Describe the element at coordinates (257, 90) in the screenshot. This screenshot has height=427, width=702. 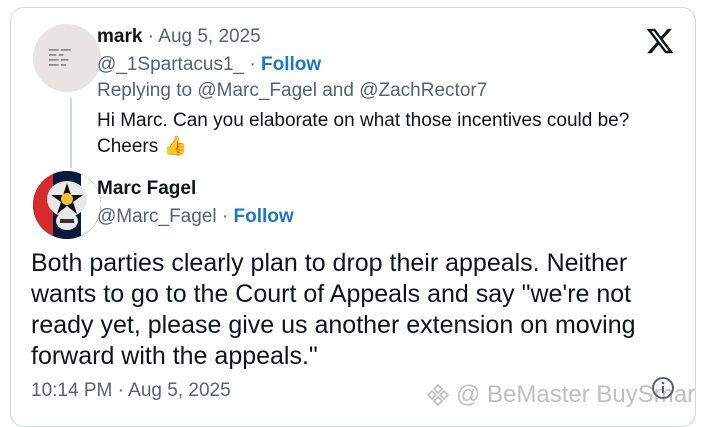
I see `replying-user-1: @Marc_Fagel` at that location.